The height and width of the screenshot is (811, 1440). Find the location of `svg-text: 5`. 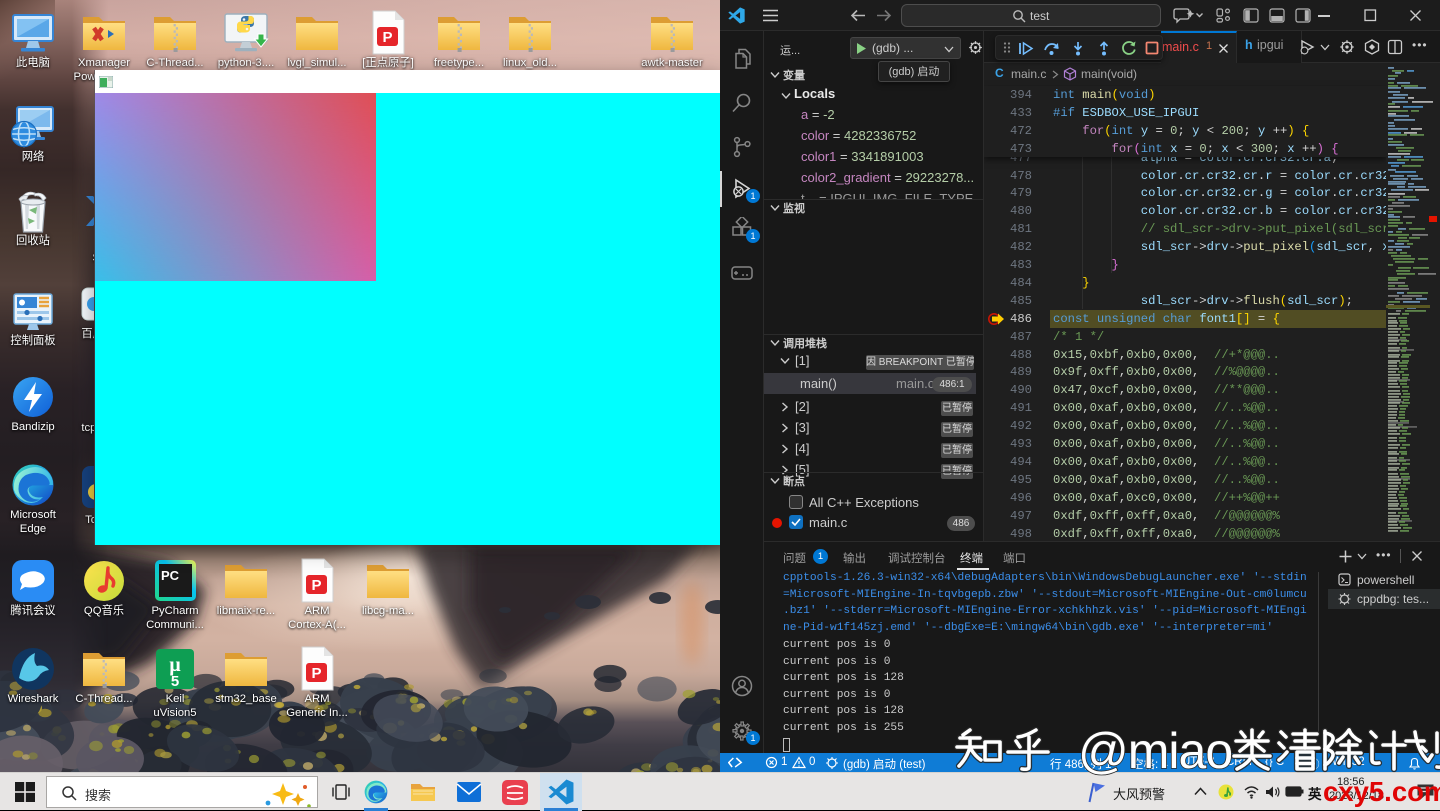

svg-text: 5 is located at coordinates (175, 681).